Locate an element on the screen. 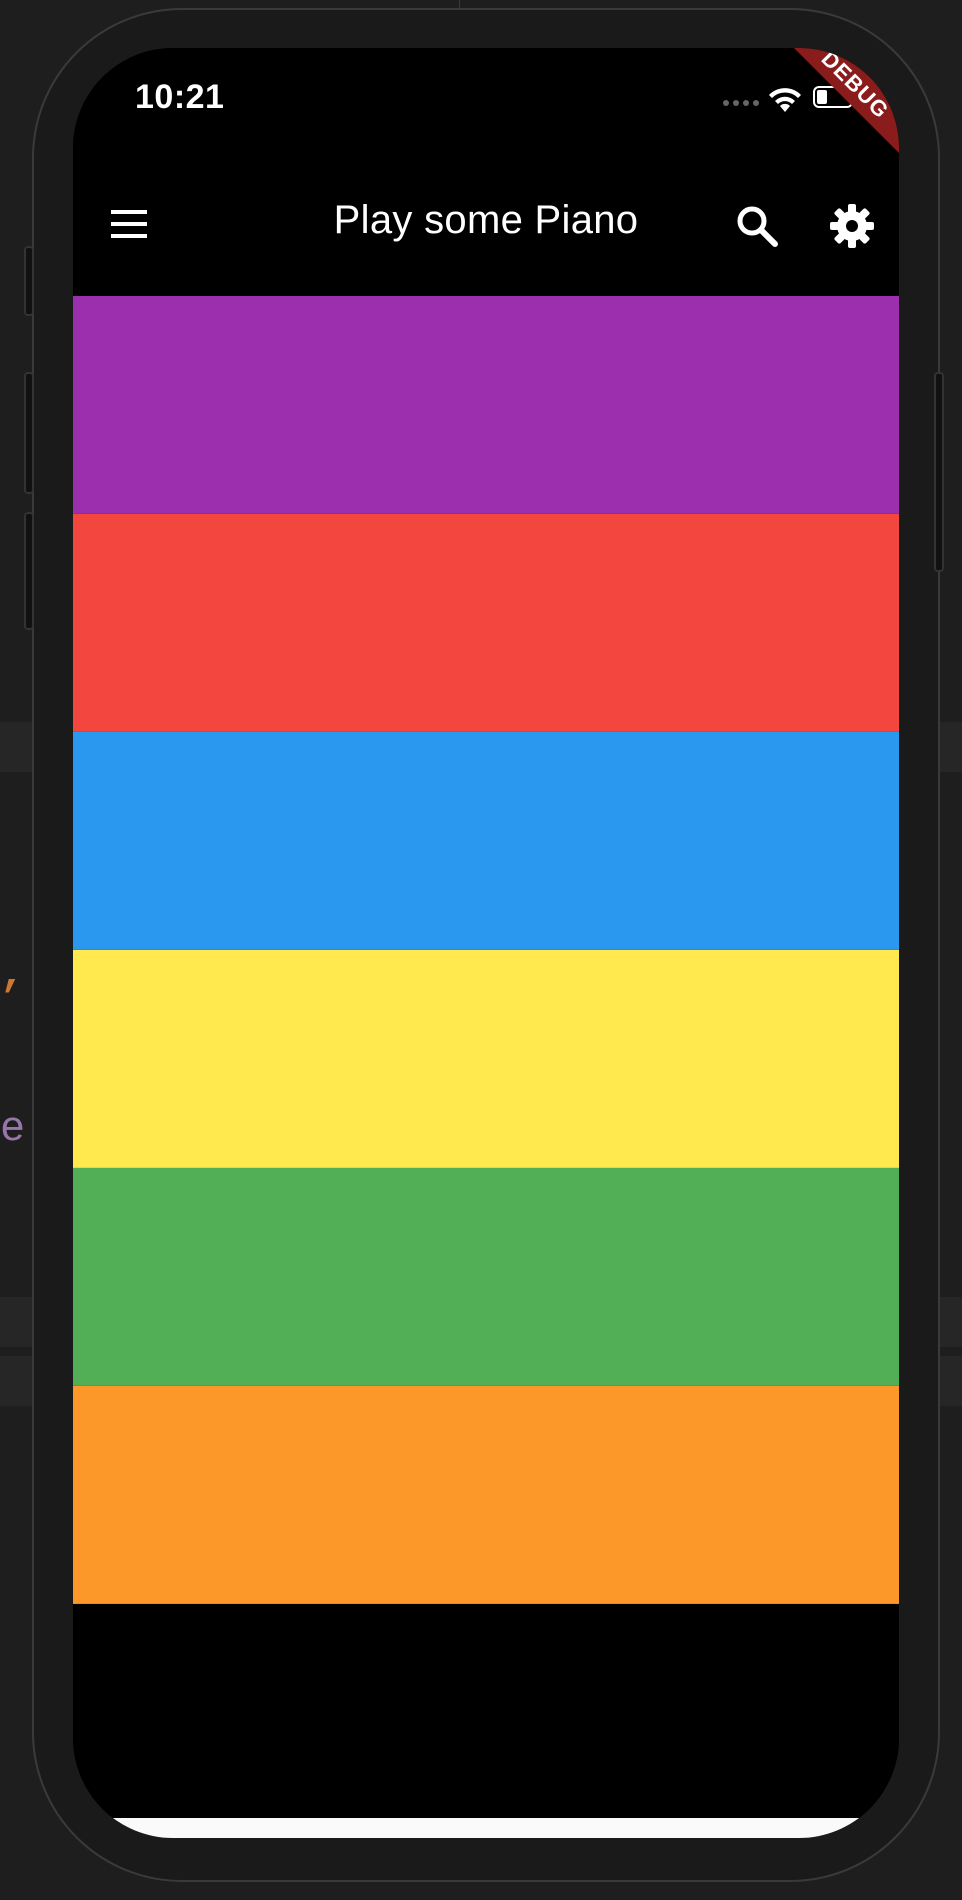 This screenshot has height=1900, width=962. piano-key-purple is located at coordinates (486, 405).